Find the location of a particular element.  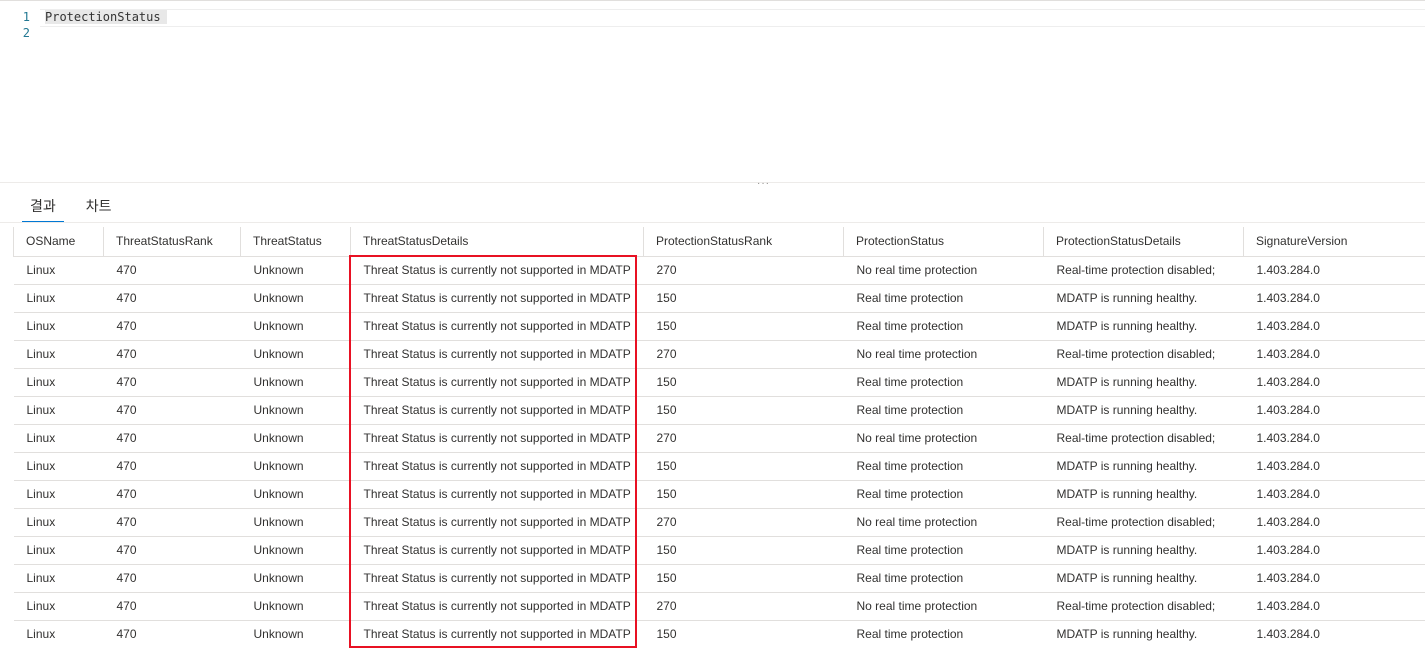

column-header: ProtectionStatusDetails is located at coordinates (1143, 241).